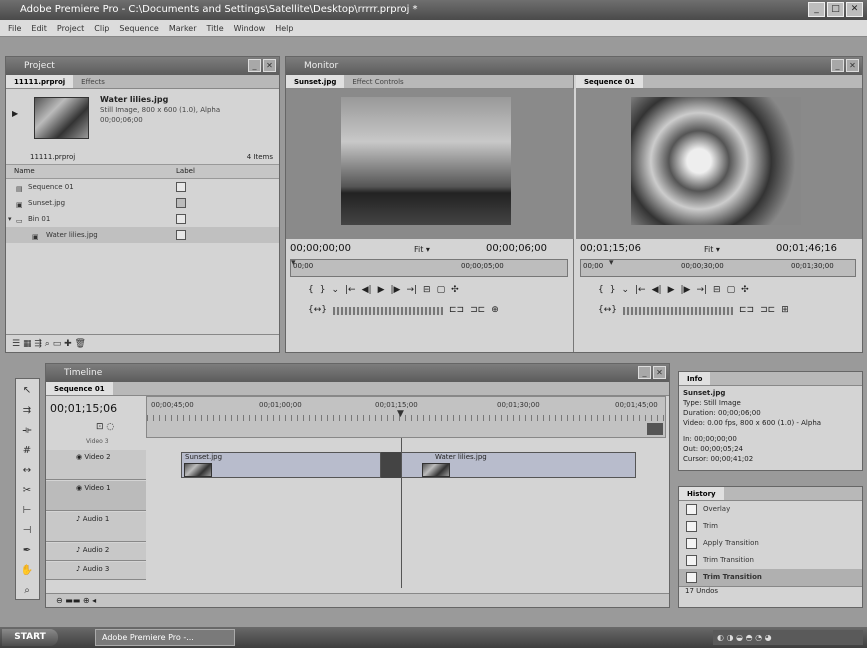 The width and height of the screenshot is (867, 648). What do you see at coordinates (456, 310) in the screenshot?
I see `insert-button: ⊏⊐` at bounding box center [456, 310].